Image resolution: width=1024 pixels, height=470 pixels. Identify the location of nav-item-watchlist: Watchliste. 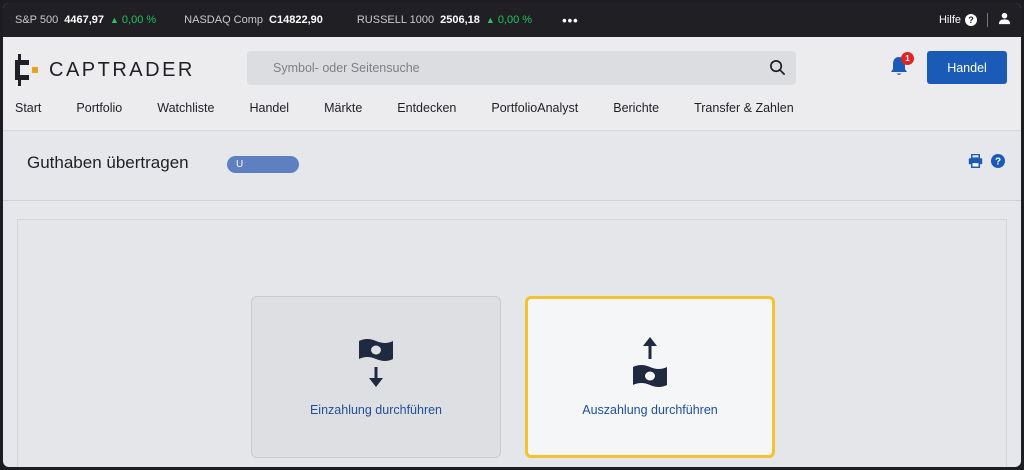
(185, 108).